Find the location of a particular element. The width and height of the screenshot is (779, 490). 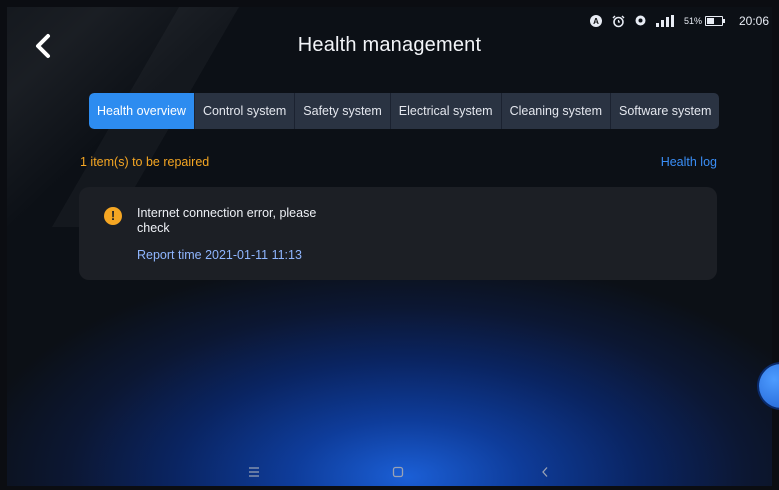

alert-message: Internet connection error, please check is located at coordinates (227, 220).